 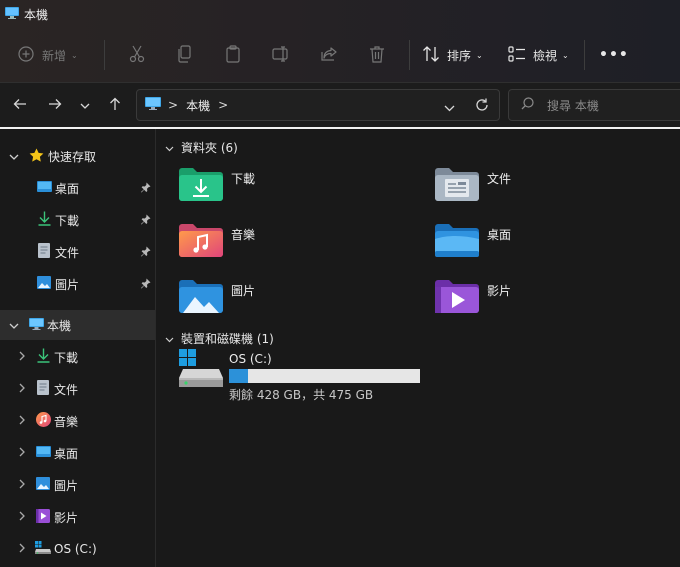 What do you see at coordinates (201, 185) in the screenshot?
I see `download-folder-icon` at bounding box center [201, 185].